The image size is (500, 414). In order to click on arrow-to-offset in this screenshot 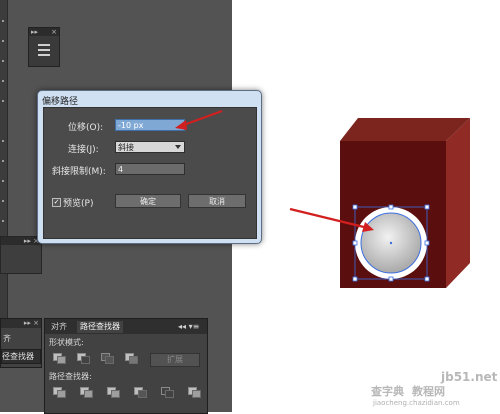, I will do `click(201, 118)`.